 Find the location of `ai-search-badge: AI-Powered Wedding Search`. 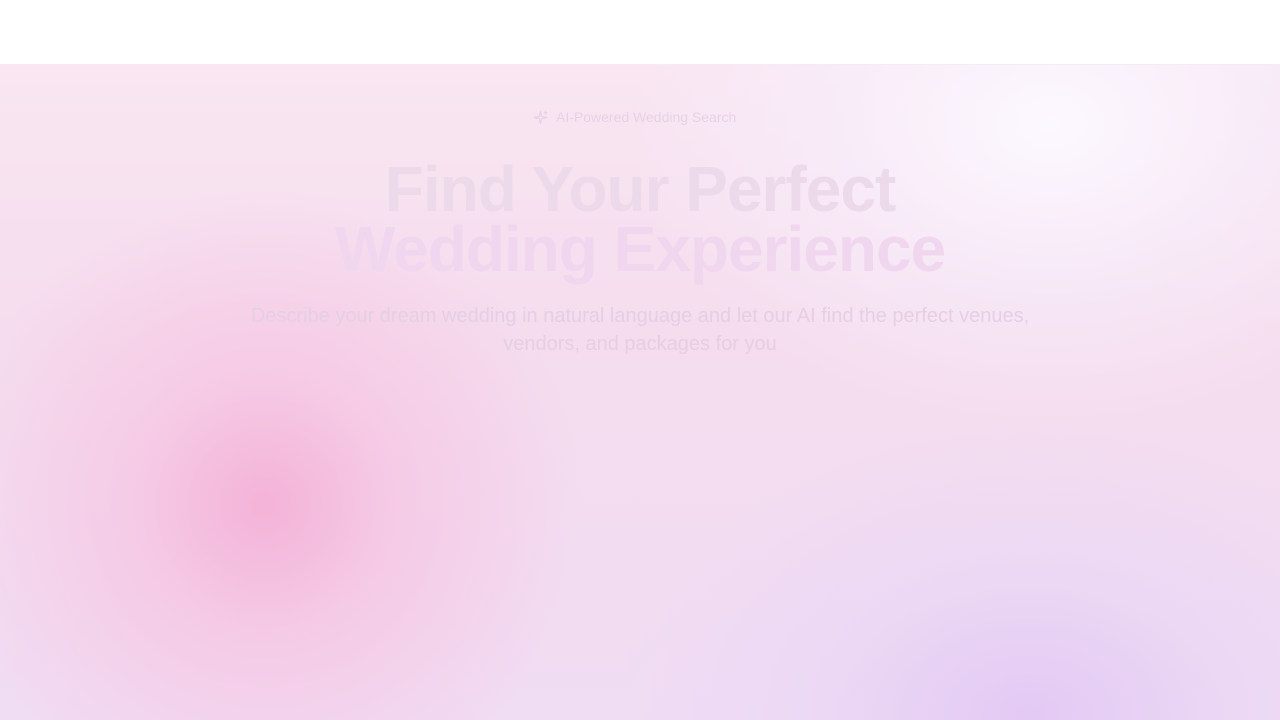

ai-search-badge: AI-Powered Wedding Search is located at coordinates (634, 117).